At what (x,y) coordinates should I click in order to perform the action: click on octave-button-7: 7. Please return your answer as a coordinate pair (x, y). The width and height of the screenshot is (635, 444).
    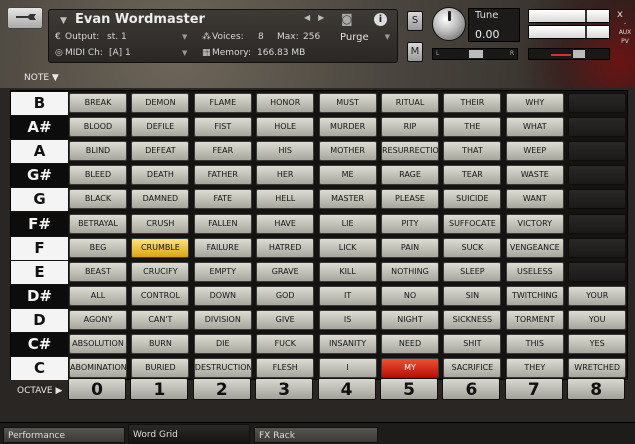
    Looking at the image, I should click on (533, 389).